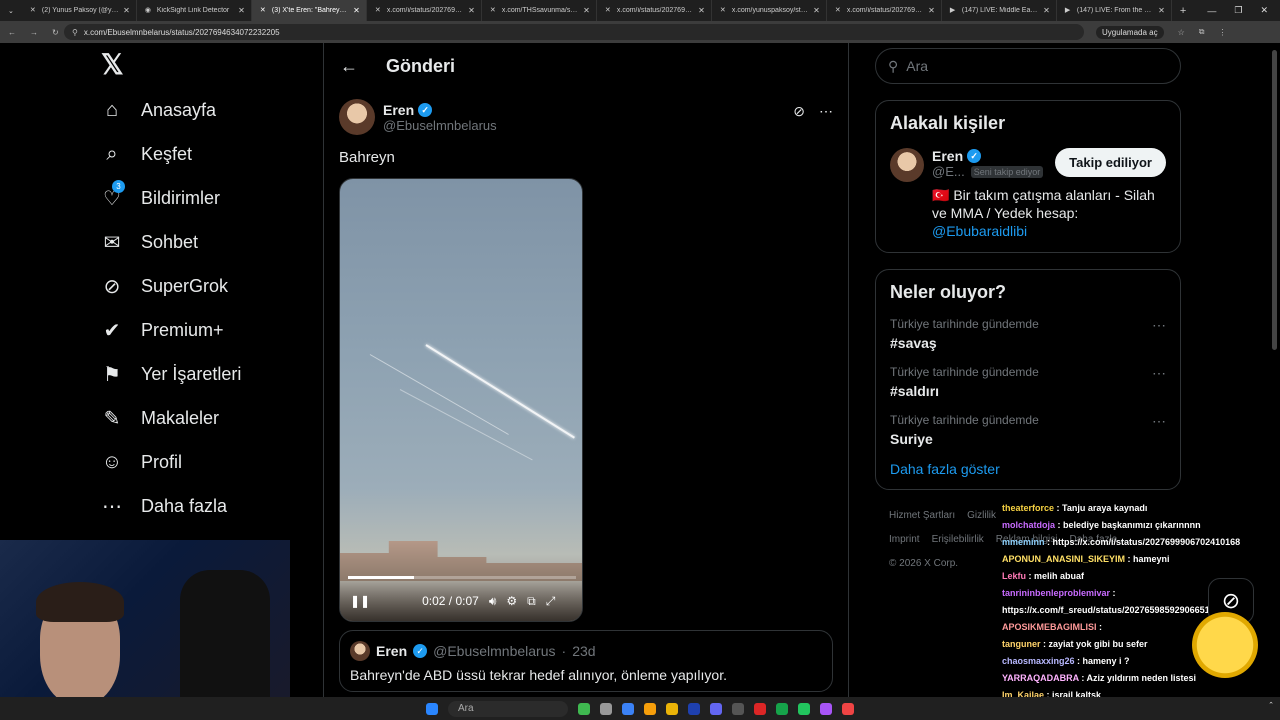 The image size is (1280, 720). I want to click on taskbar-search: Ara, so click(508, 708).